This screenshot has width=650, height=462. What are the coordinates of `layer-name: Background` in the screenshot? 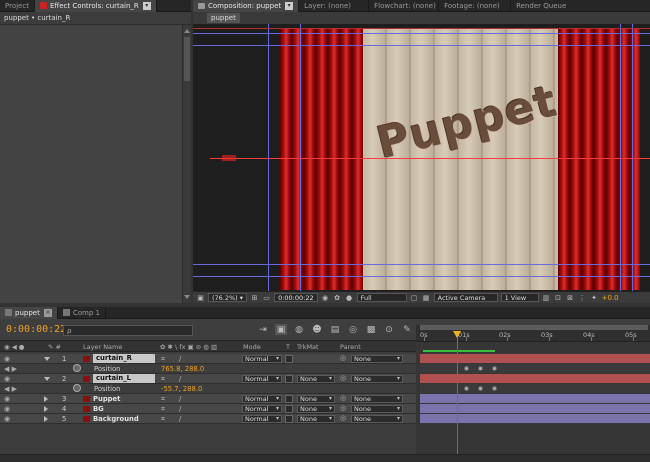 It's located at (116, 419).